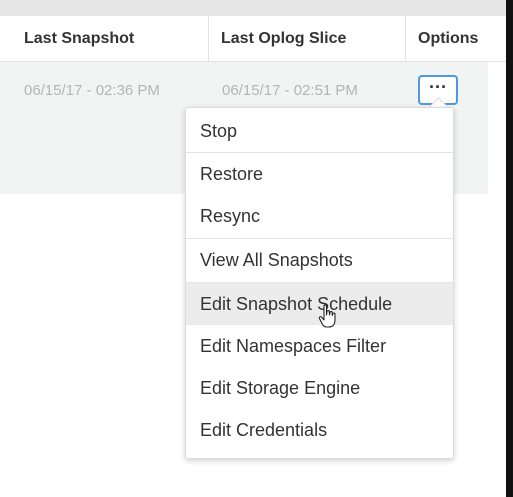 The width and height of the screenshot is (513, 497). I want to click on window-edge, so click(509, 248).